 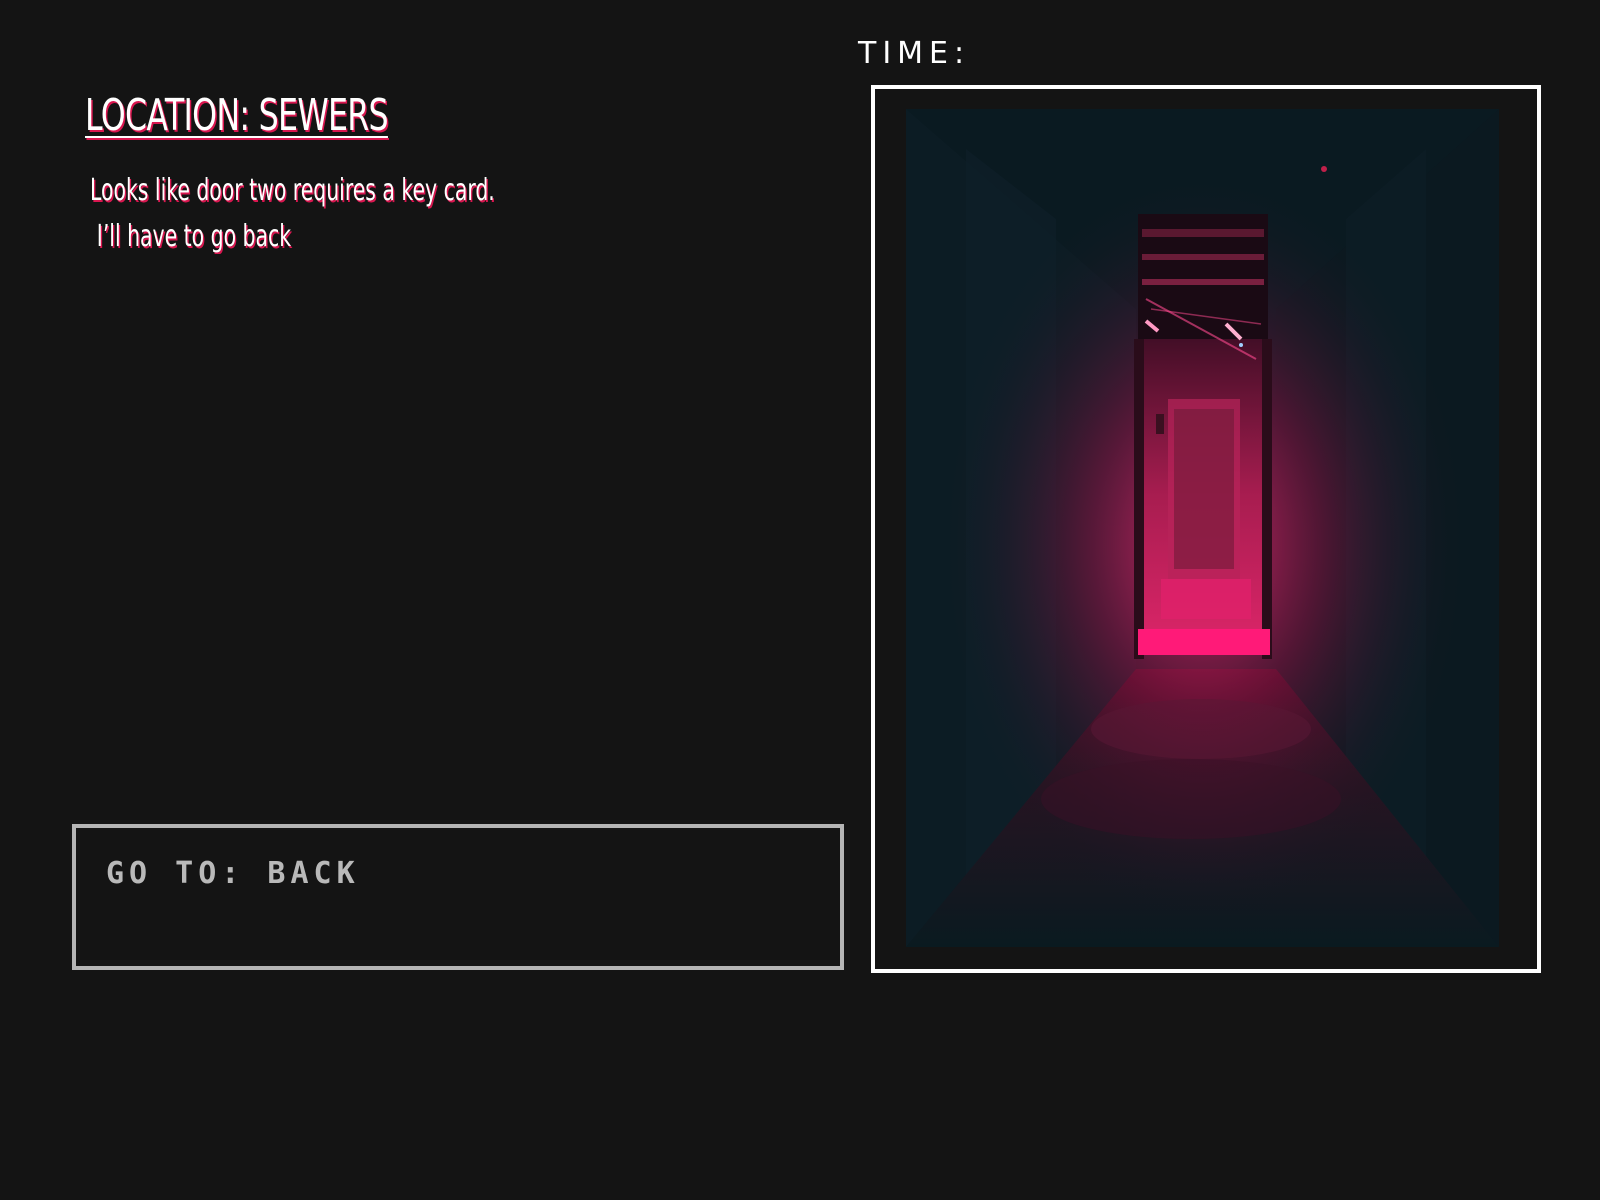 What do you see at coordinates (233, 873) in the screenshot?
I see `goto-label: GO TO: BACK` at bounding box center [233, 873].